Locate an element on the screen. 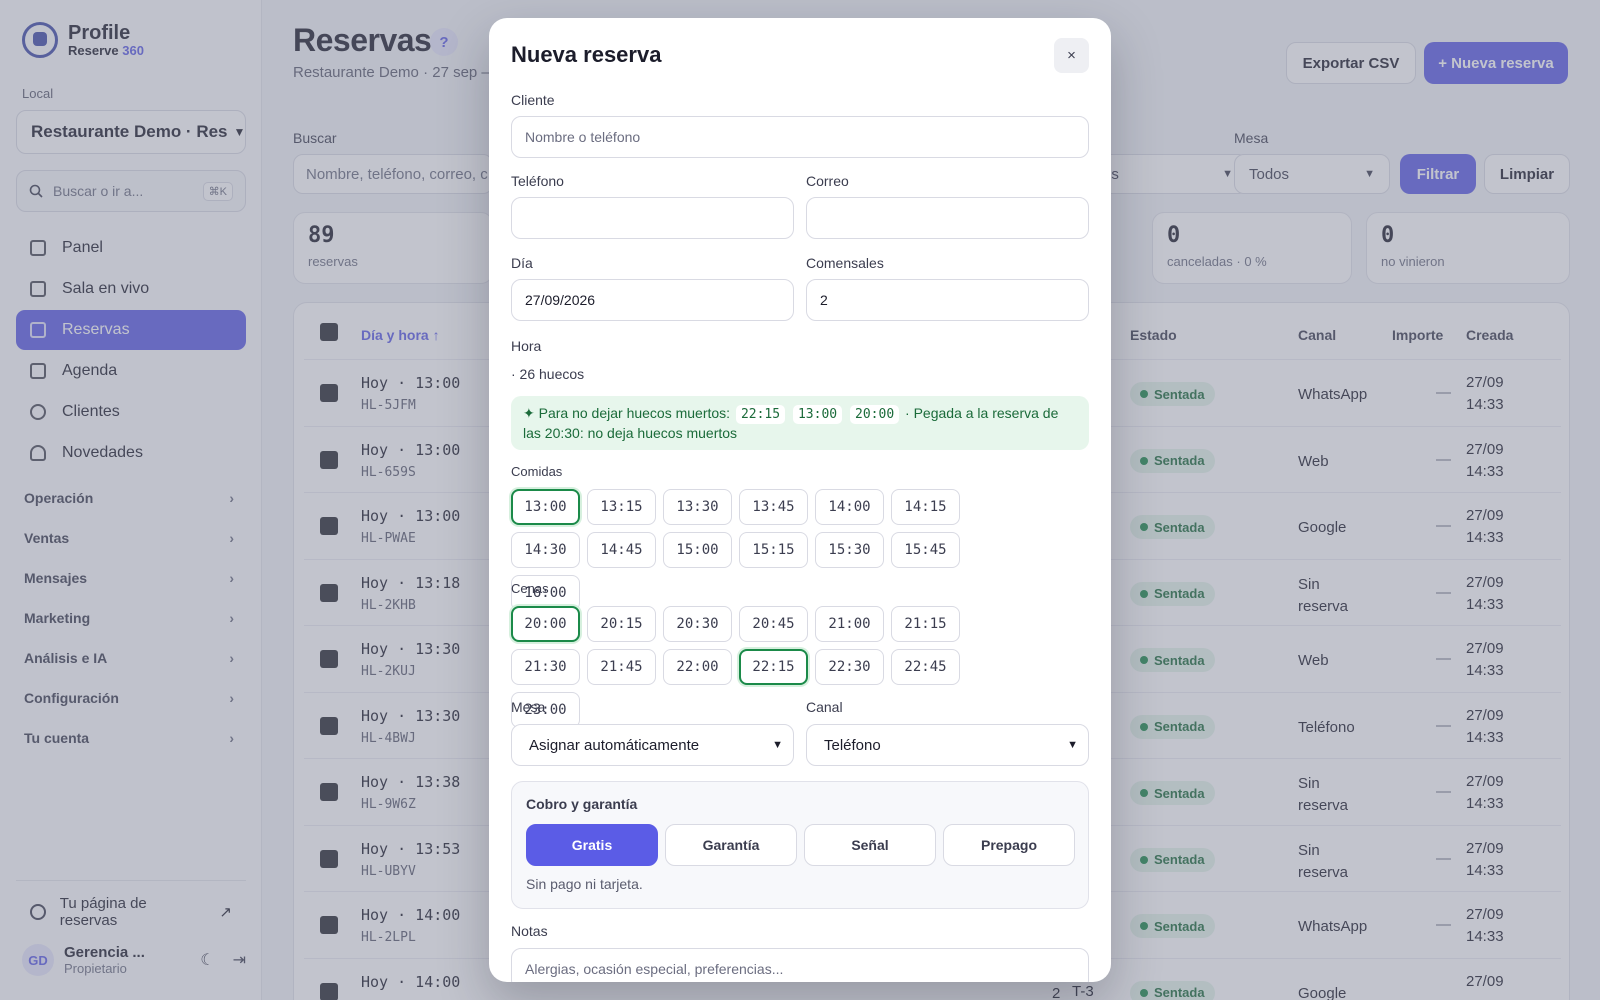  slots-count: · 26 huecos is located at coordinates (548, 374).